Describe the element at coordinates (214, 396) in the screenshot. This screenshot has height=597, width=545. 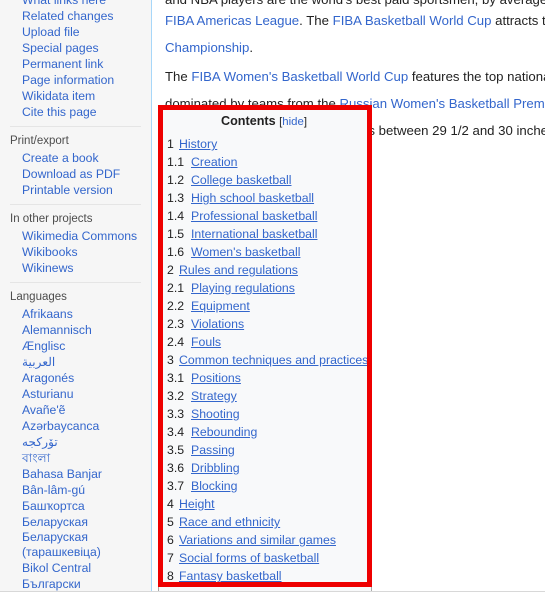
I see `toc-entry-link: Strategy` at that location.